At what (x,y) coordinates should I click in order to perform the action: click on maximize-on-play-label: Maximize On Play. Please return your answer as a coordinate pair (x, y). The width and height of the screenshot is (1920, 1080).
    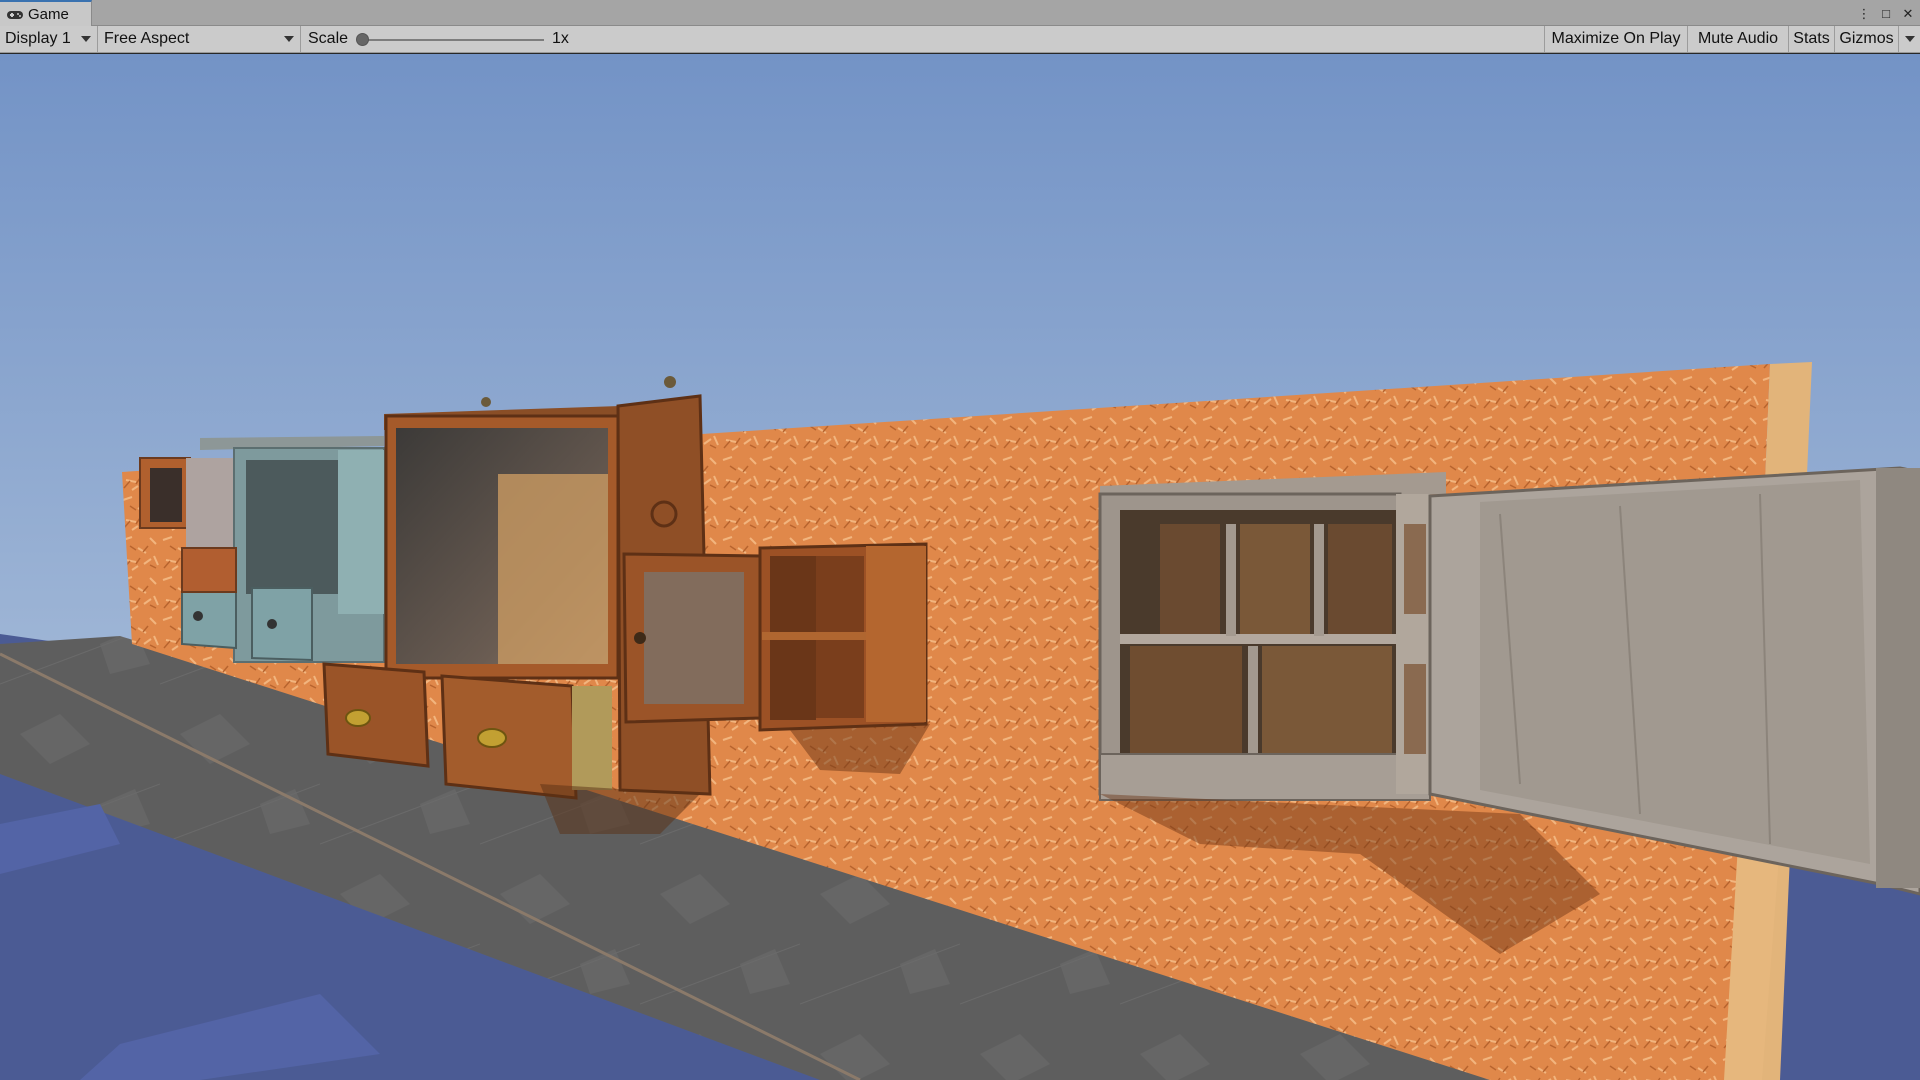
    Looking at the image, I should click on (1616, 38).